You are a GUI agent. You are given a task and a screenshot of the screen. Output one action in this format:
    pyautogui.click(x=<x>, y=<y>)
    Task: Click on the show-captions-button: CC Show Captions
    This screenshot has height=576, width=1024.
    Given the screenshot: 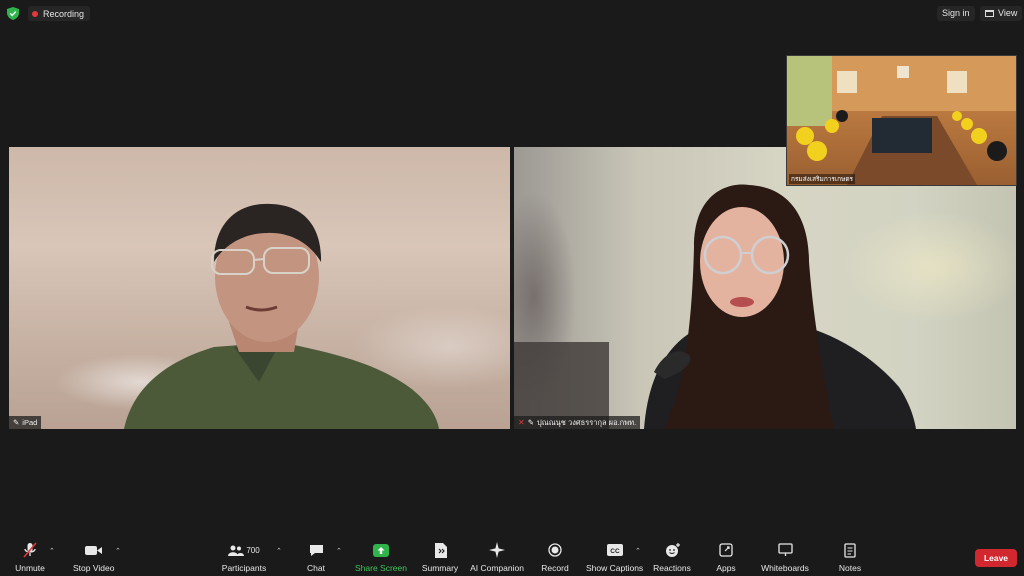 What is the action you would take?
    pyautogui.click(x=614, y=557)
    